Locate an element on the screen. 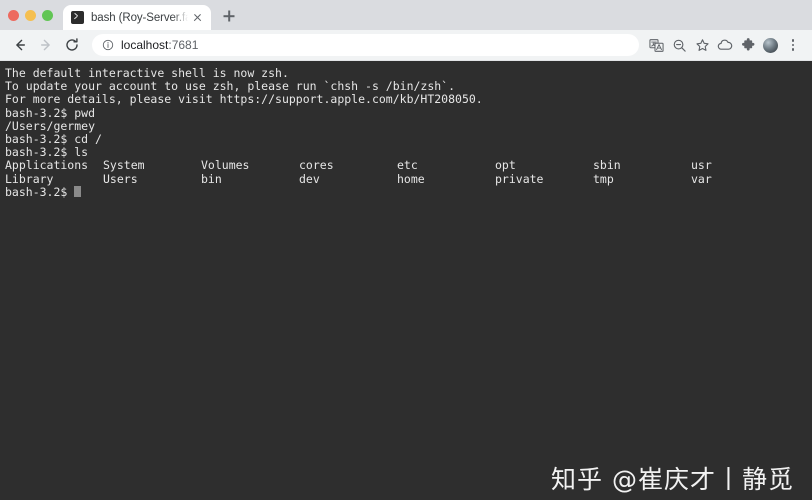 The height and width of the screenshot is (500, 812). terminal-line: bash-3.2$ pwd is located at coordinates (50, 112).